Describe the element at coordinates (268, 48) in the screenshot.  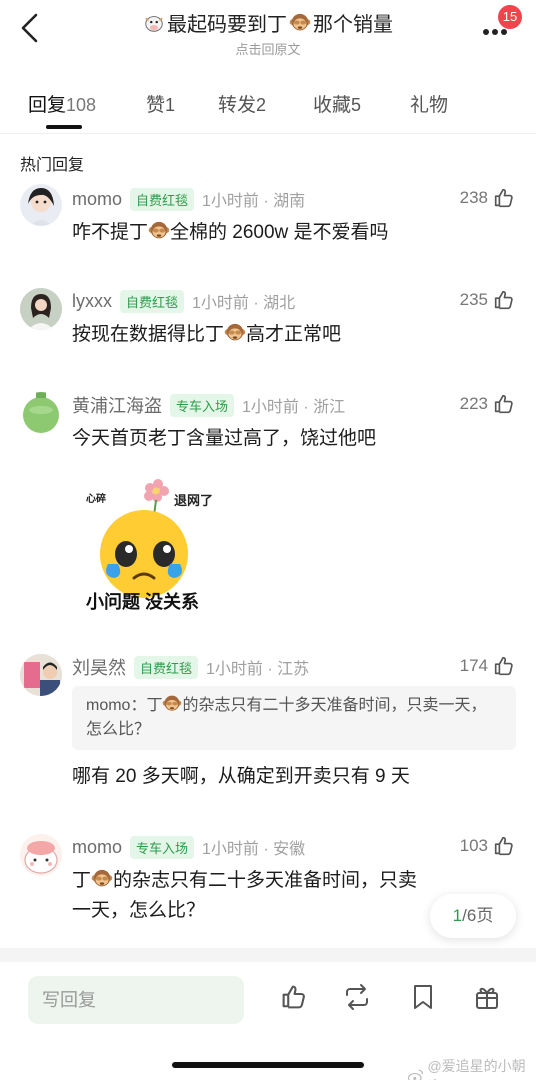
I see `back-to-original-link: 点击回原文` at that location.